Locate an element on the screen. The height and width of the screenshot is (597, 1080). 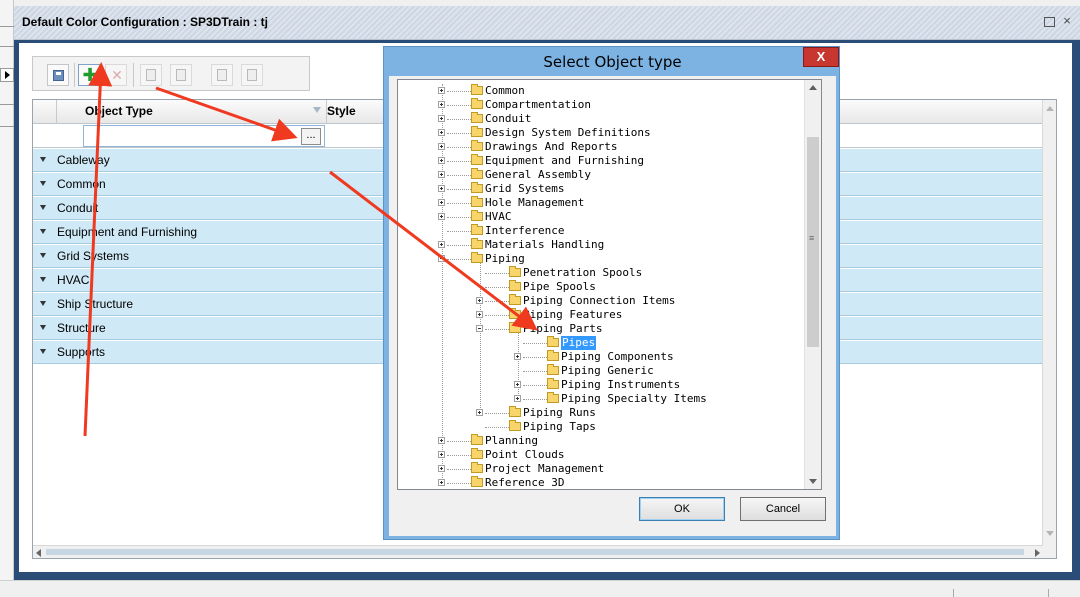
background-app-strip is located at coordinates (7, 298).